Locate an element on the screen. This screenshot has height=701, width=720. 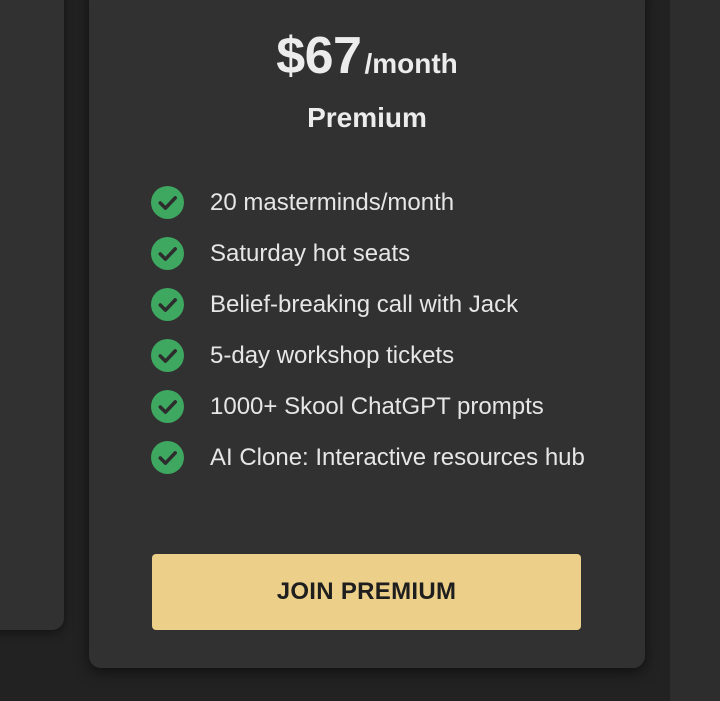
feature-text: 5-day workshop tickets is located at coordinates (332, 355).